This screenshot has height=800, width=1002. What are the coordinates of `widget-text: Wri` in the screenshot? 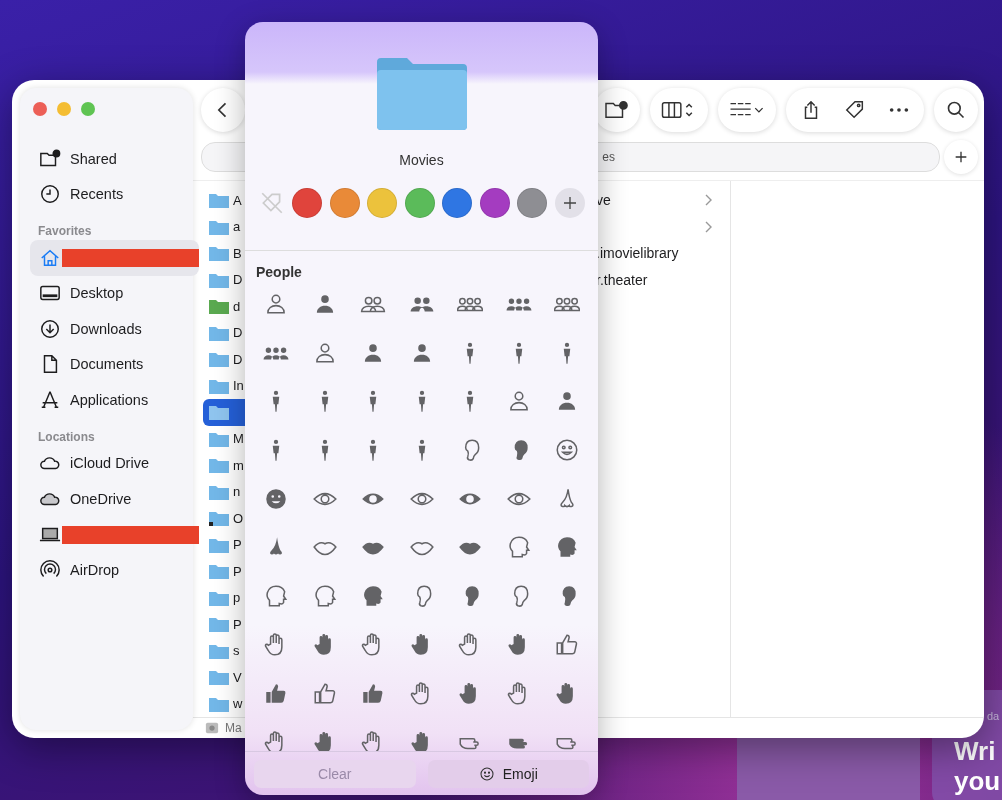 It's located at (975, 751).